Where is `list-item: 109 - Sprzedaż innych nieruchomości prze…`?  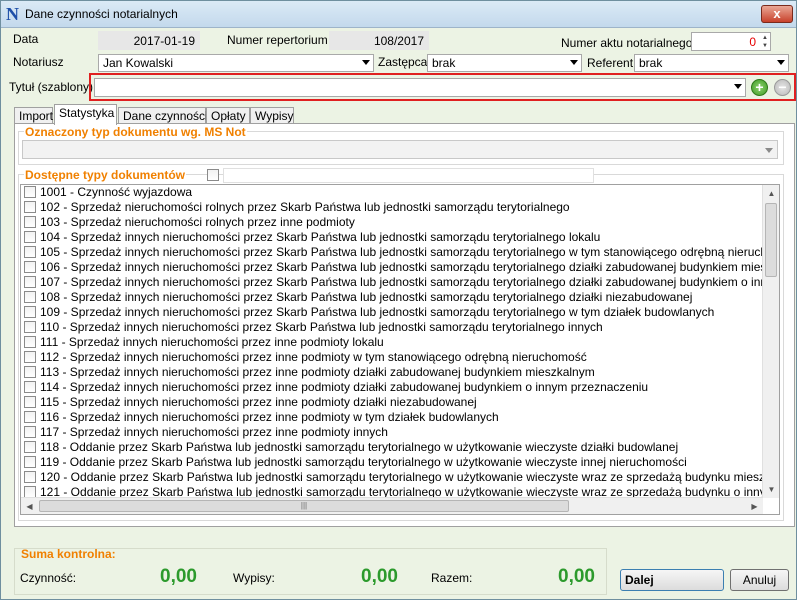 list-item: 109 - Sprzedaż innych nieruchomości prze… is located at coordinates (392, 312).